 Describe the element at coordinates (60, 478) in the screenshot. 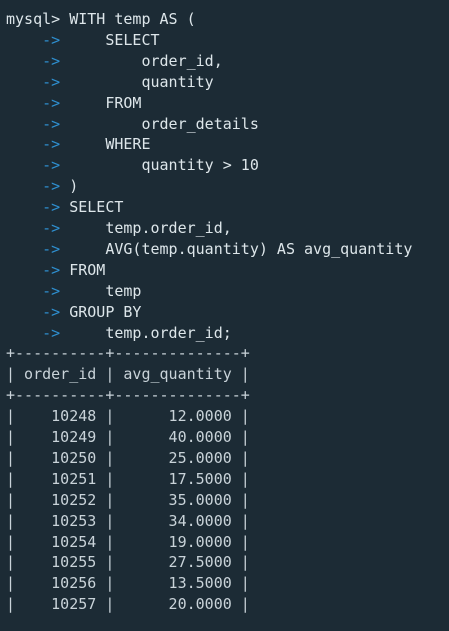

I see `cell-order-id: 10251` at that location.